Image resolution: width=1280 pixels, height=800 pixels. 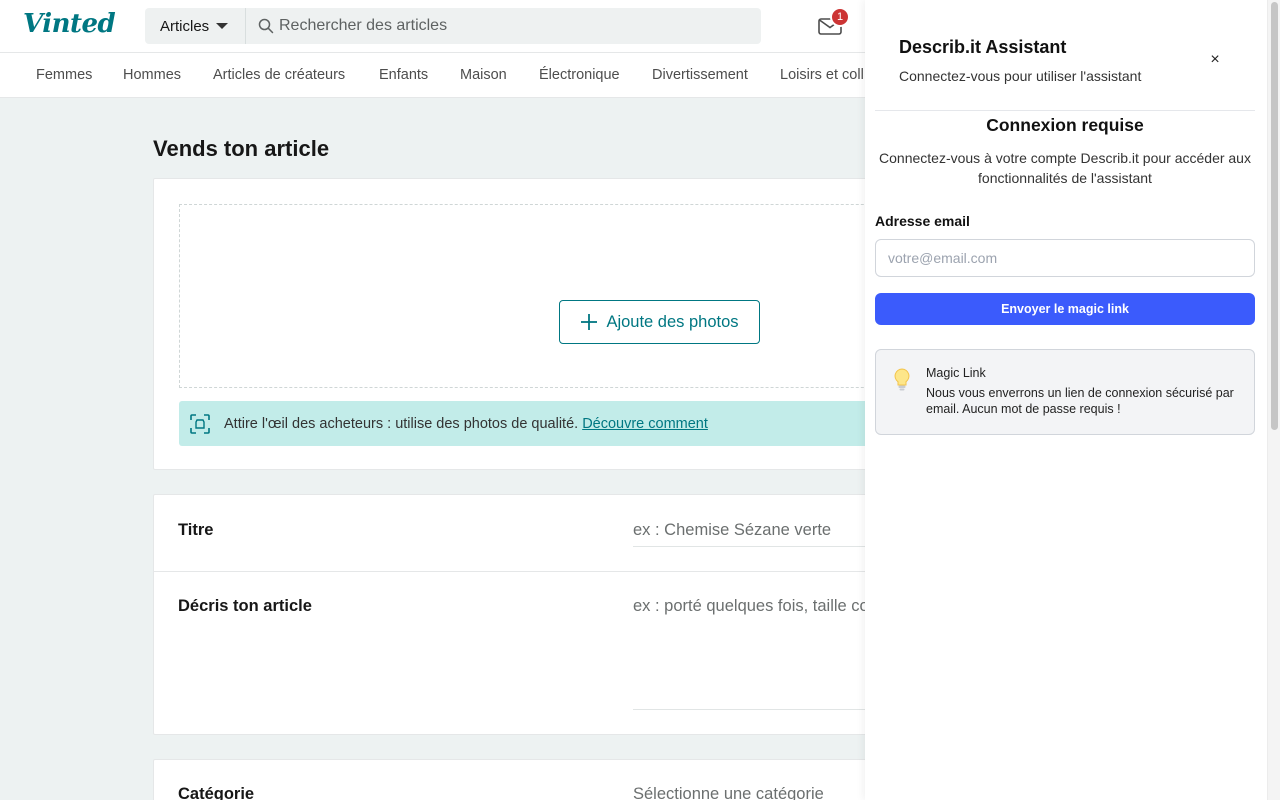 I want to click on search-bar: Articles, so click(x=453, y=26).